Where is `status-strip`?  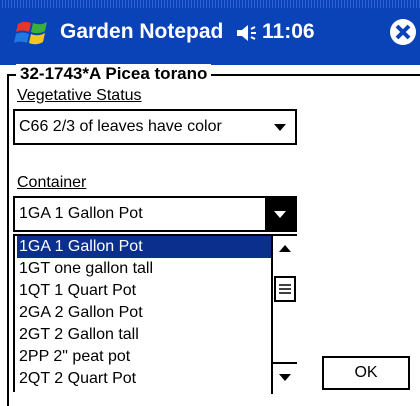 status-strip is located at coordinates (210, 4).